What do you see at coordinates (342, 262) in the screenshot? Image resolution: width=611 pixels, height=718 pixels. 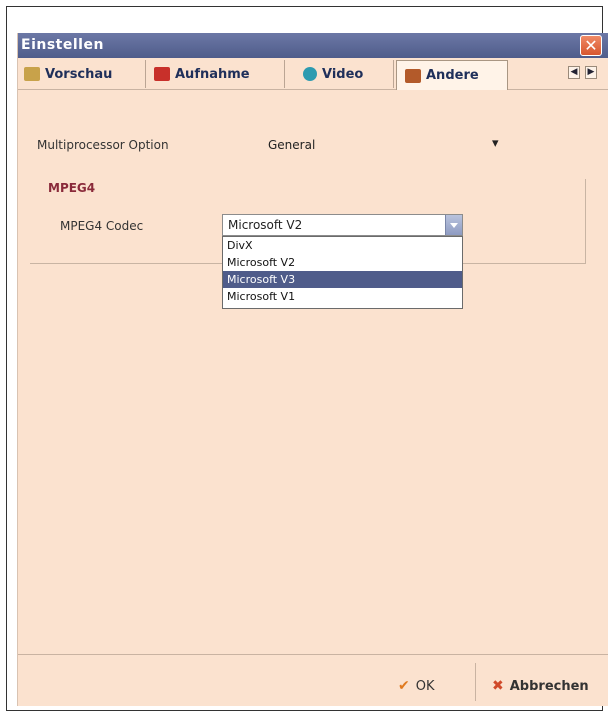 I see `dropdown-option-microsoft-v2: Microsoft V2` at bounding box center [342, 262].